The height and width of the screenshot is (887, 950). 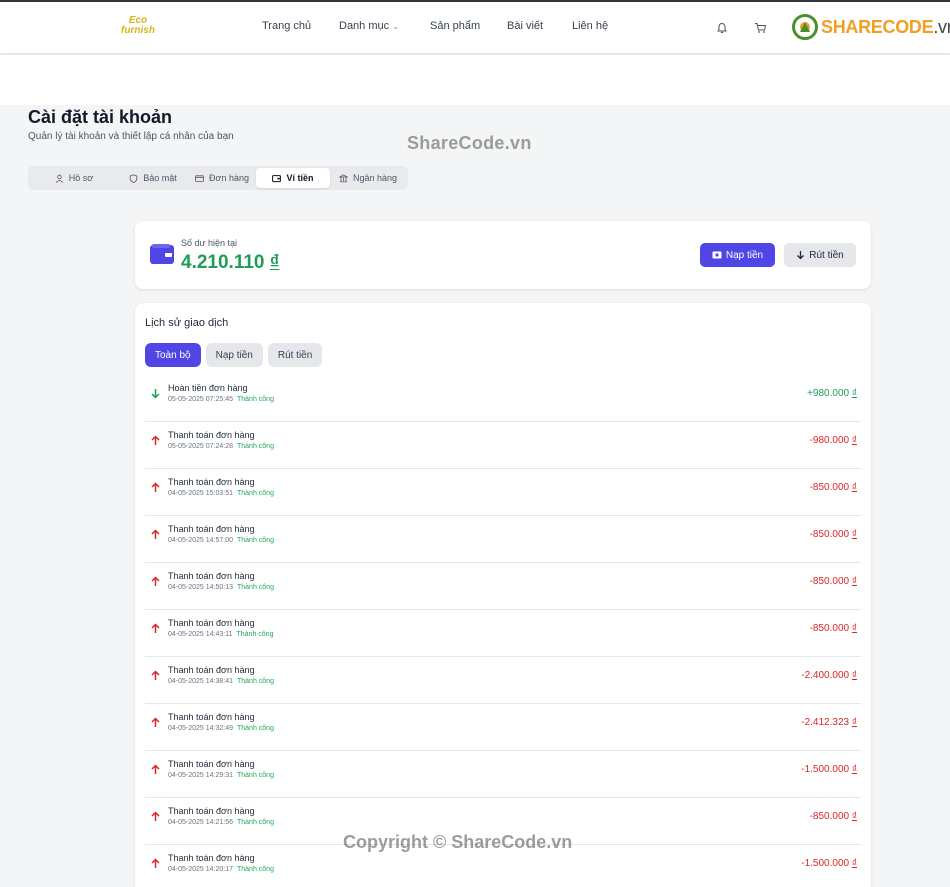 I want to click on transaction-meta: 04-05-2025 14:50:13 Thành công, so click(x=221, y=587).